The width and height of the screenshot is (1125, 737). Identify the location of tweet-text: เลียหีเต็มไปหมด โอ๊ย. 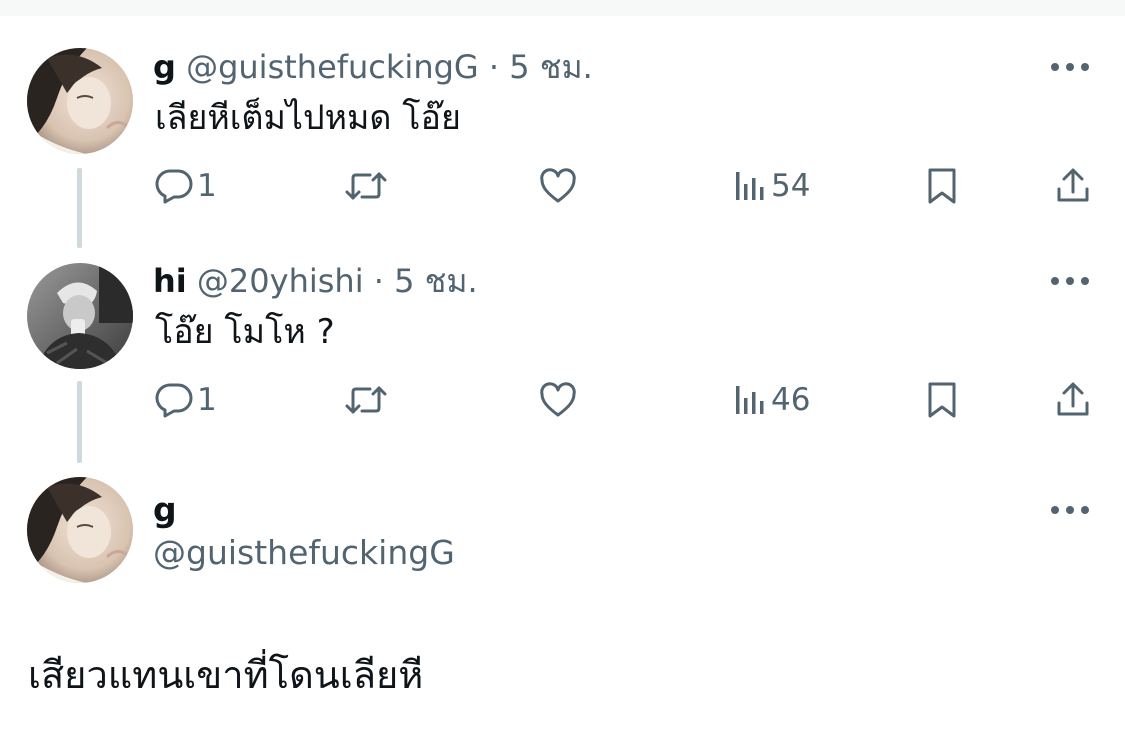
(308, 118).